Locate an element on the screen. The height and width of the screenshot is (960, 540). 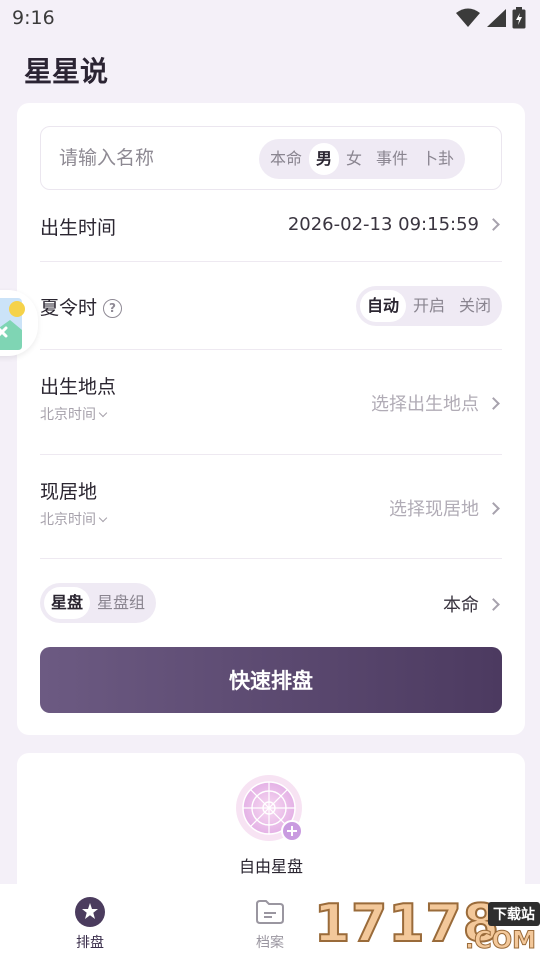
birth-time-row: 出生时间 2026-02-13 09:15:59 is located at coordinates (271, 226).